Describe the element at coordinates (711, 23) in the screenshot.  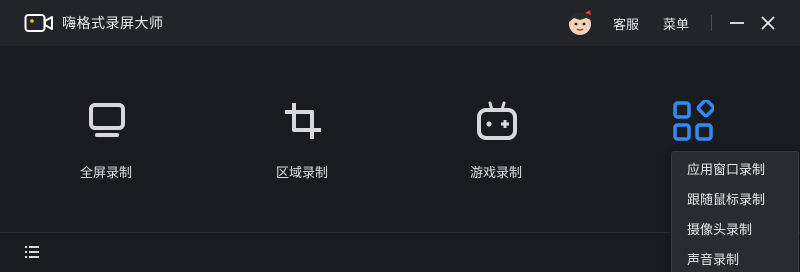
I see `titlebar-divider` at that location.